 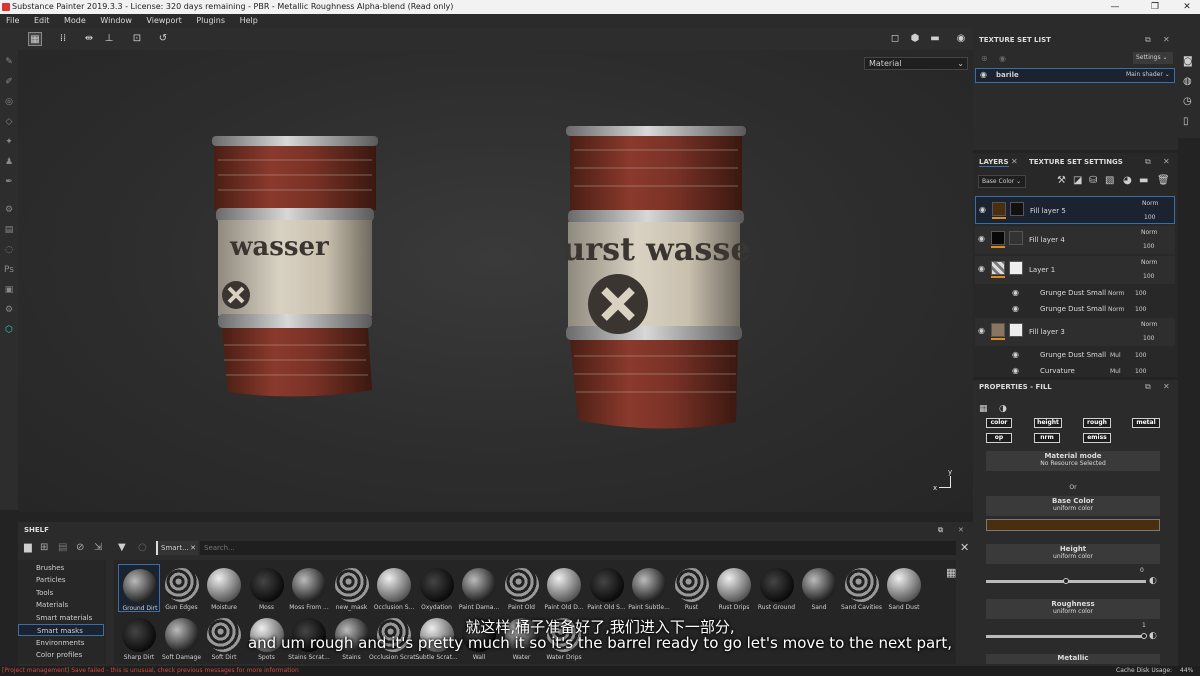 I want to click on category-smart-masks: Smart masks, so click(x=61, y=630).